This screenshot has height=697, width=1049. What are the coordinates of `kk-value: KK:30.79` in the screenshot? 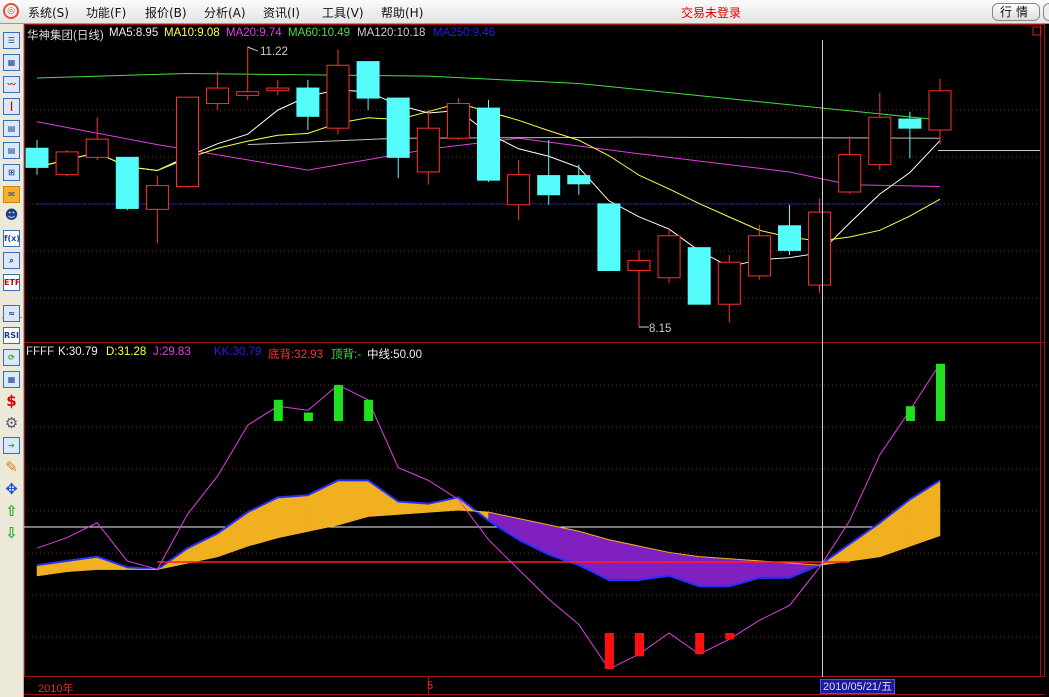 It's located at (238, 352).